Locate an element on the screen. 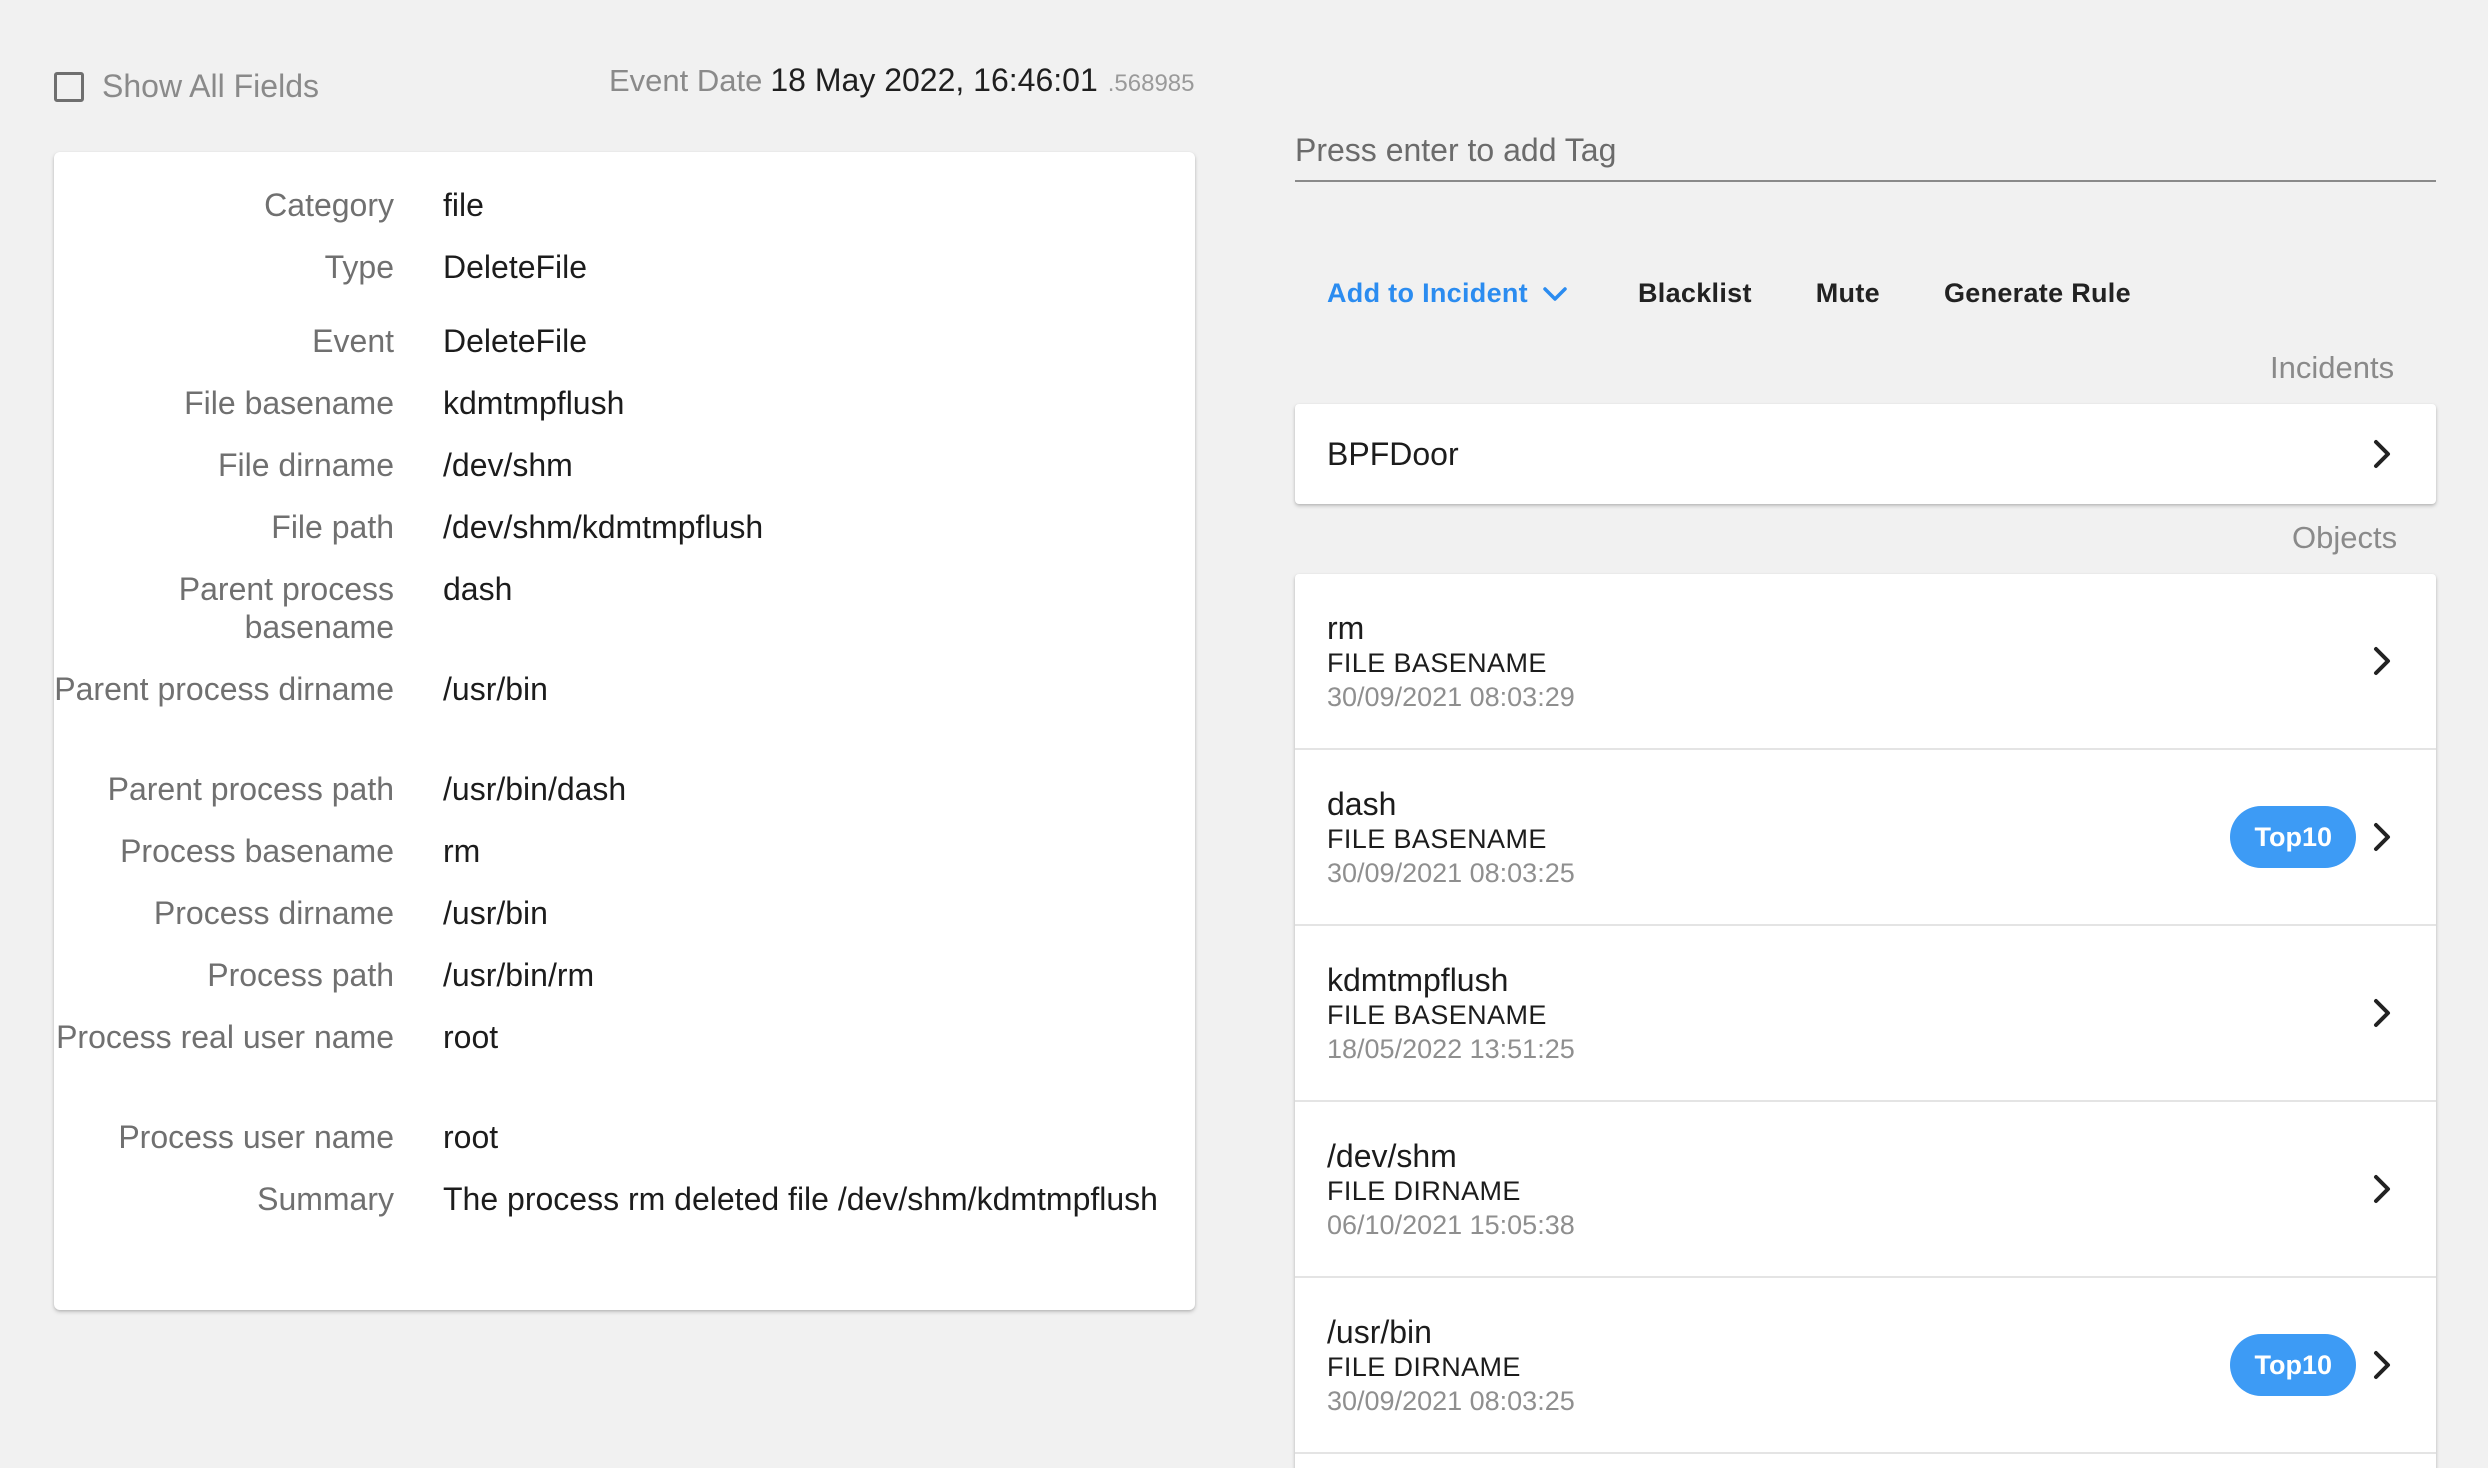 The width and height of the screenshot is (2488, 1468). field-key: Type is located at coordinates (359, 267).